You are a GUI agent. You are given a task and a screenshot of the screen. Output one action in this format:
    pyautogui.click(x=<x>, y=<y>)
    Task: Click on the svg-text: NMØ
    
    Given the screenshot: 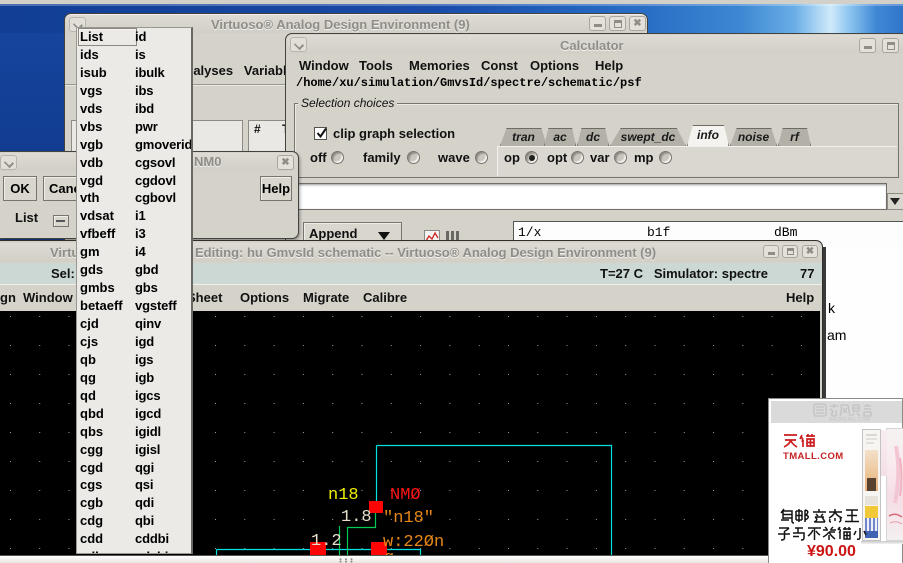 What is the action you would take?
    pyautogui.click(x=405, y=495)
    